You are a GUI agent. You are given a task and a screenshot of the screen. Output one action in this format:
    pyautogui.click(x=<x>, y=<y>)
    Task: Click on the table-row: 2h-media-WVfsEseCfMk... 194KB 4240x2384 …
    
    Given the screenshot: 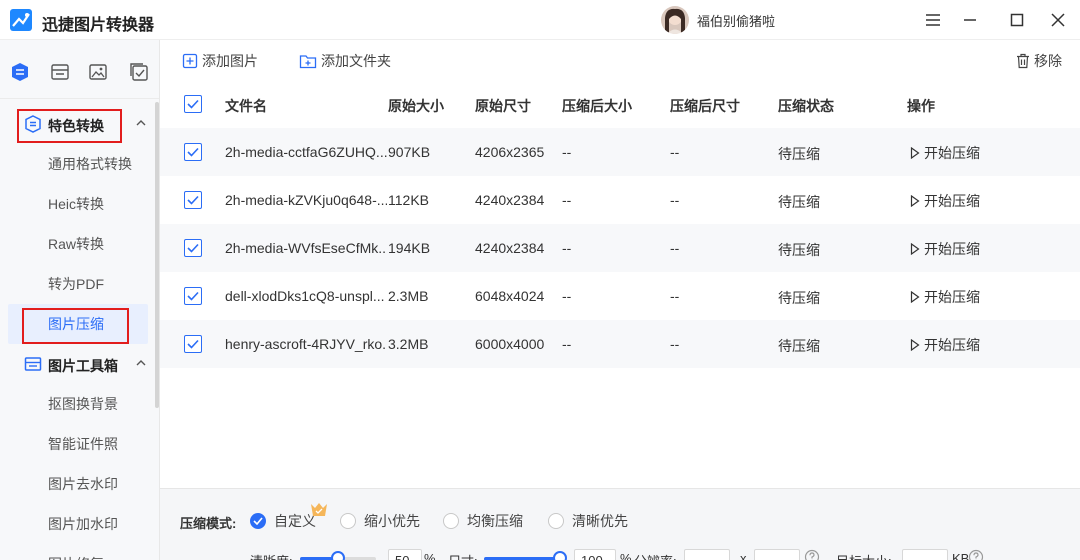 What is the action you would take?
    pyautogui.click(x=620, y=248)
    